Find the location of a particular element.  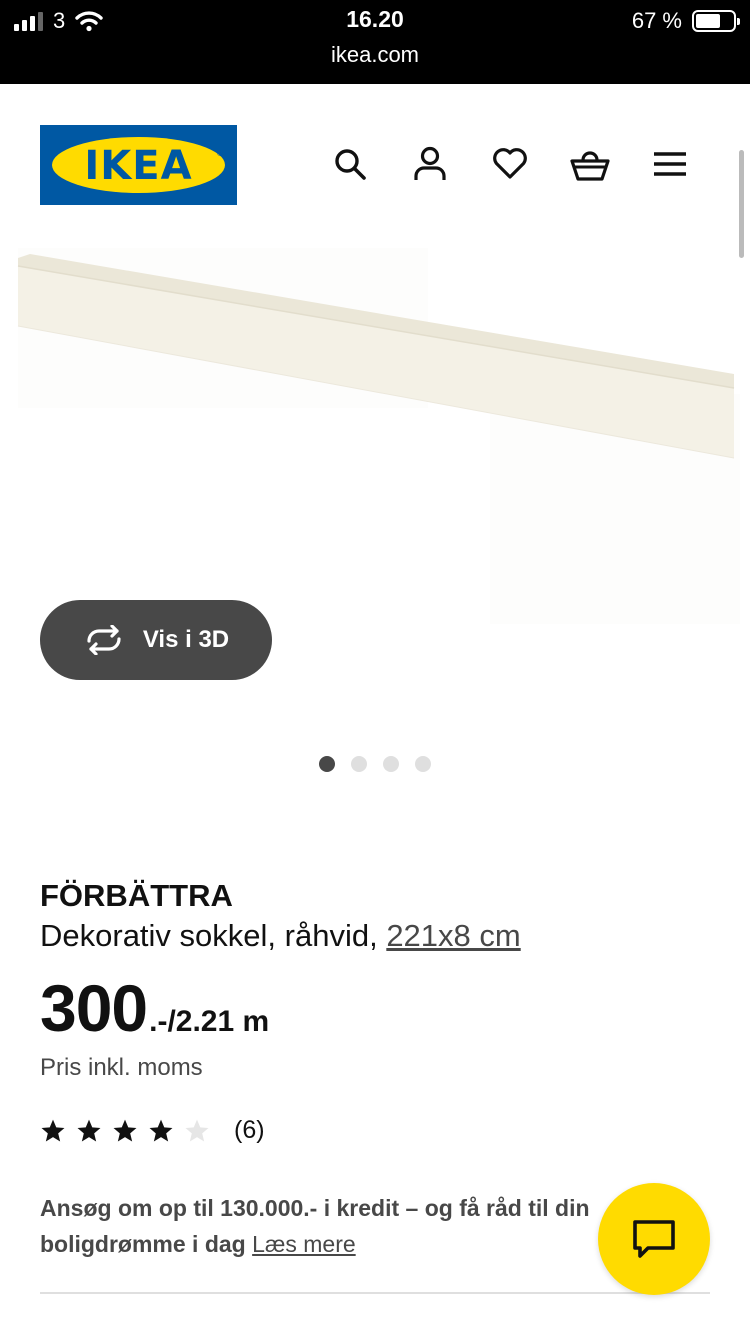

menu-icon is located at coordinates (670, 164).